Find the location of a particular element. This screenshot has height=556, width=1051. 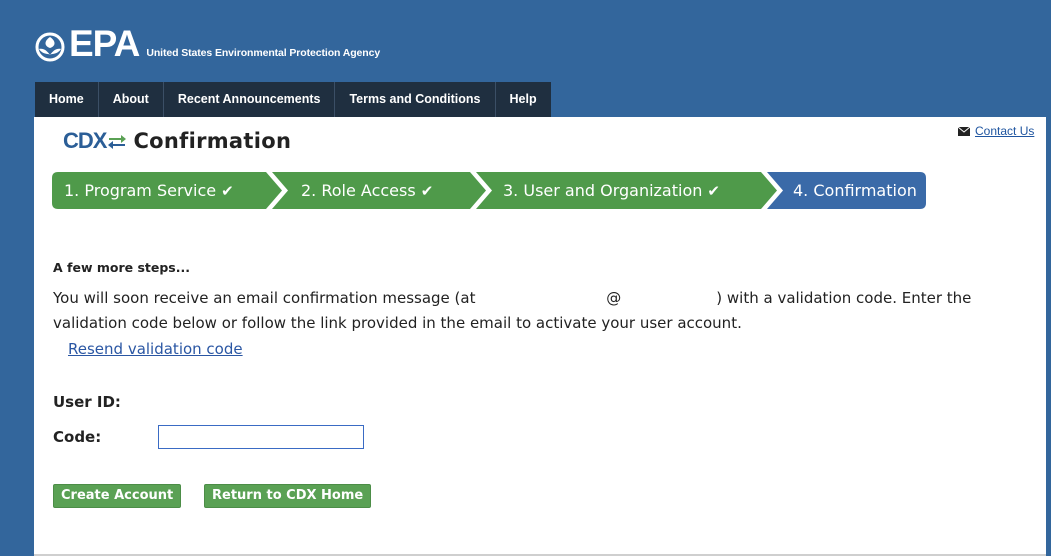

cdx-arrows-icon is located at coordinates (117, 142).